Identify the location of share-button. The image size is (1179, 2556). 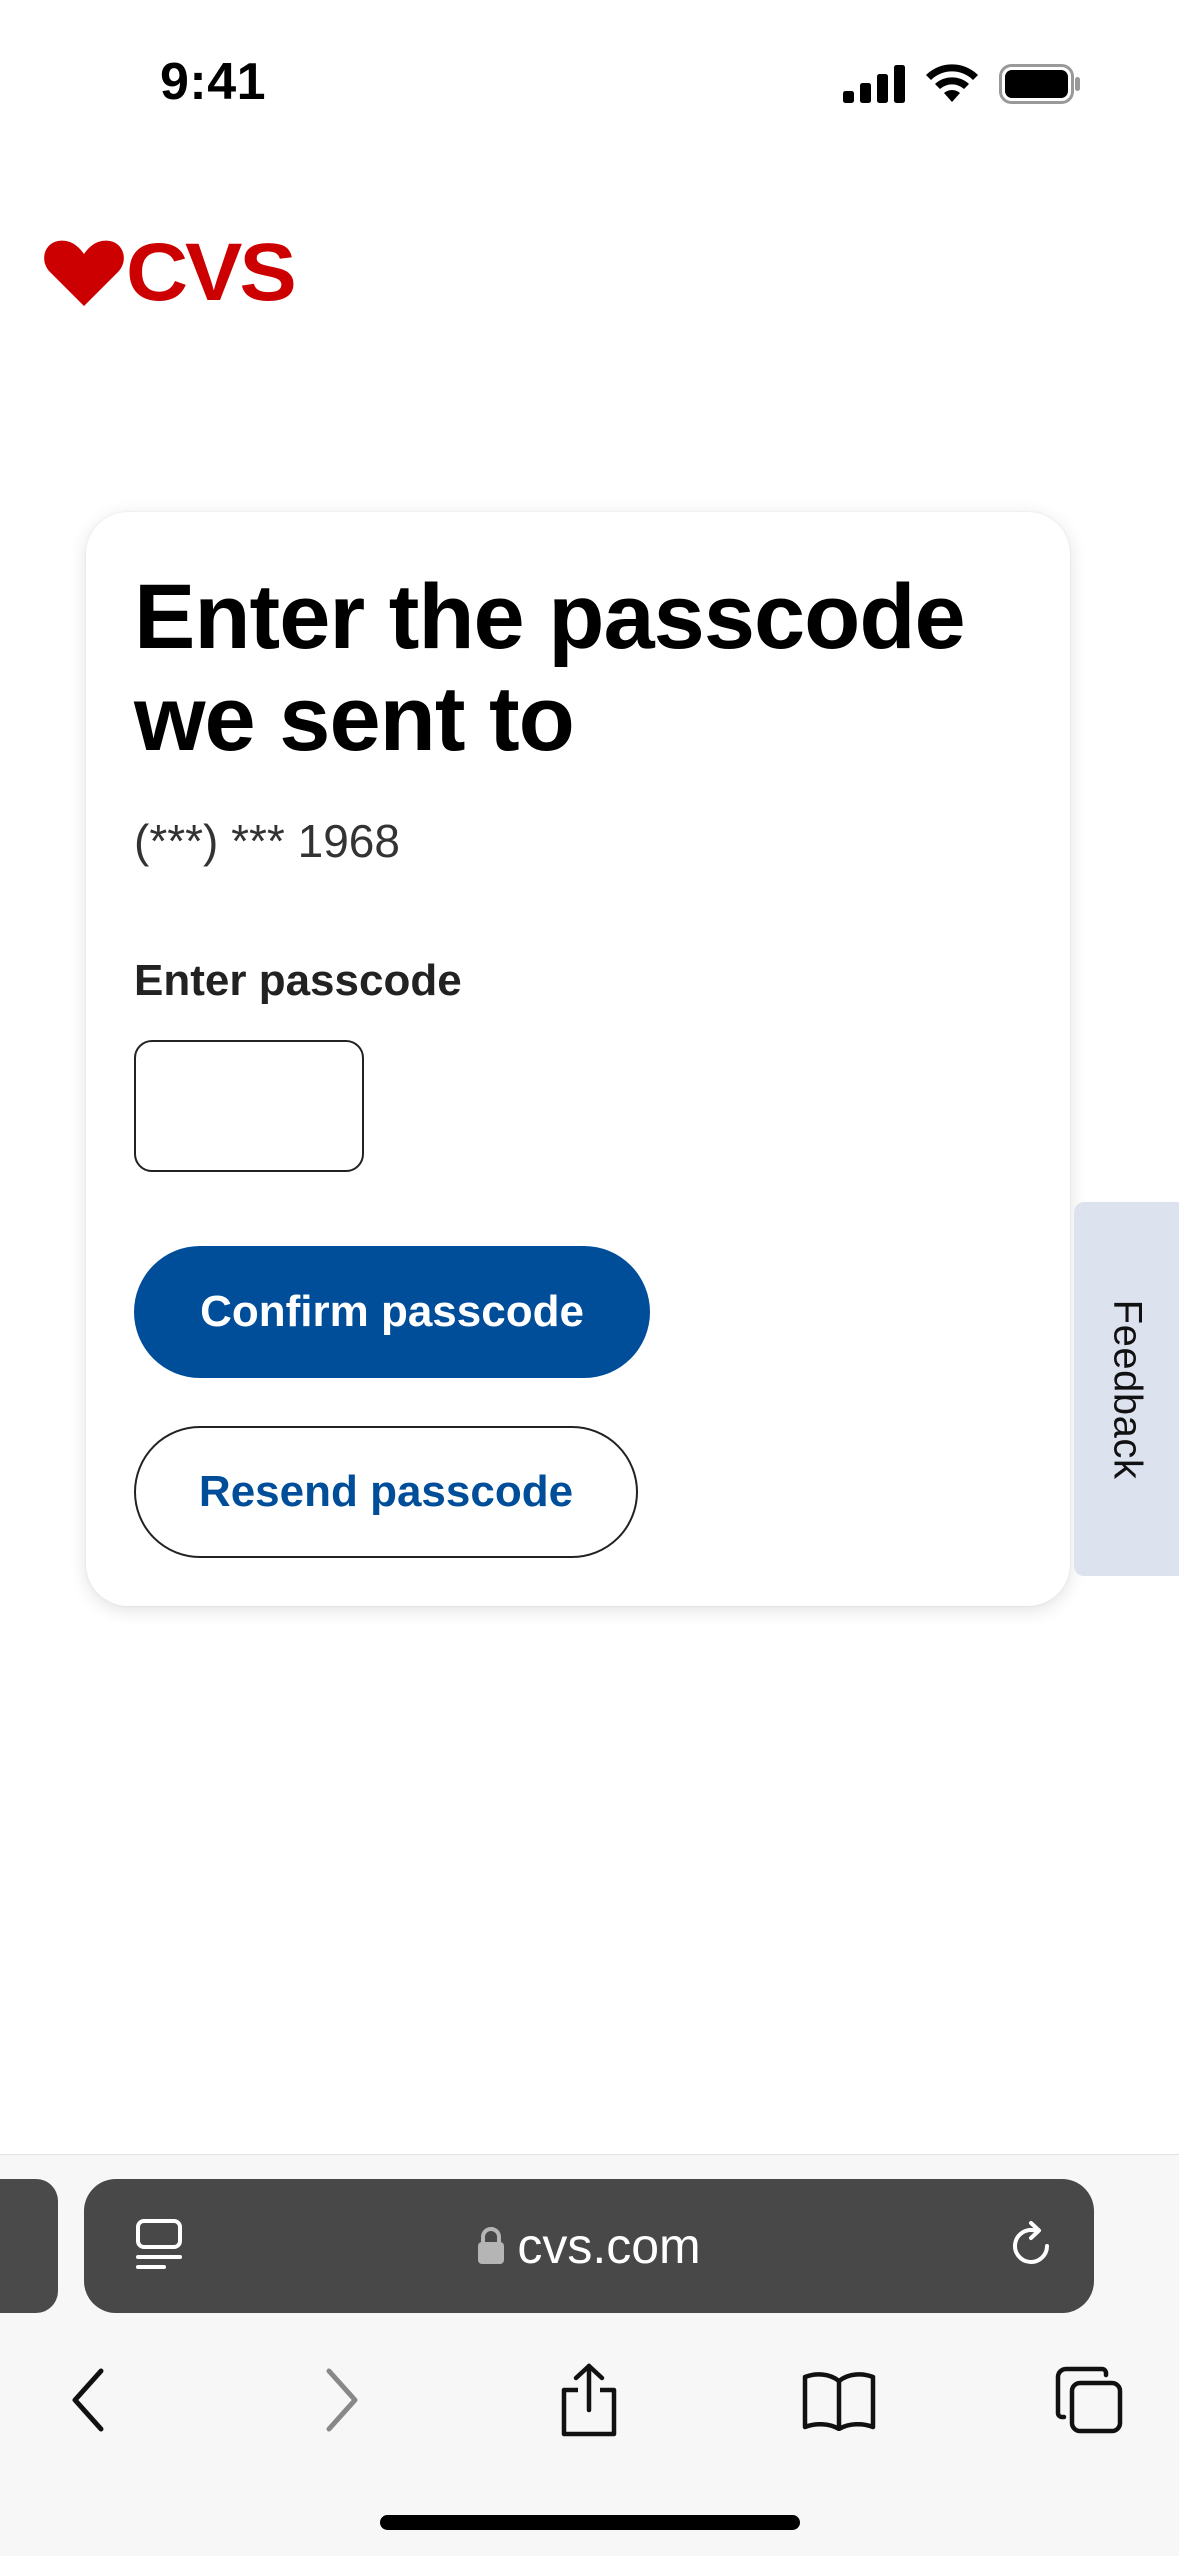
(589, 2400).